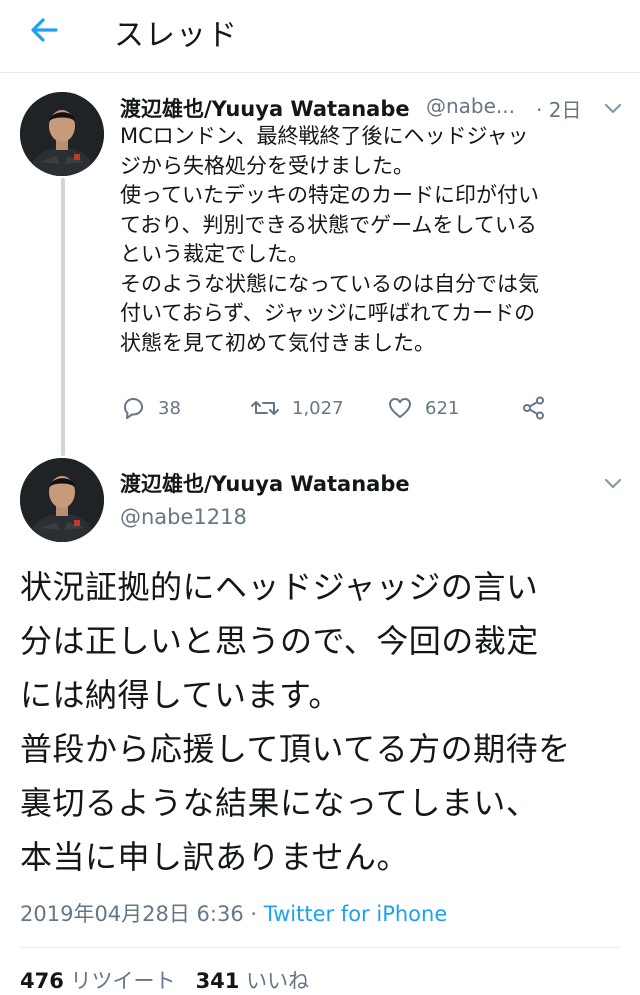 The height and width of the screenshot is (995, 640). I want to click on tweet-line: そのような状態になっているのは自分では気, so click(329, 283).